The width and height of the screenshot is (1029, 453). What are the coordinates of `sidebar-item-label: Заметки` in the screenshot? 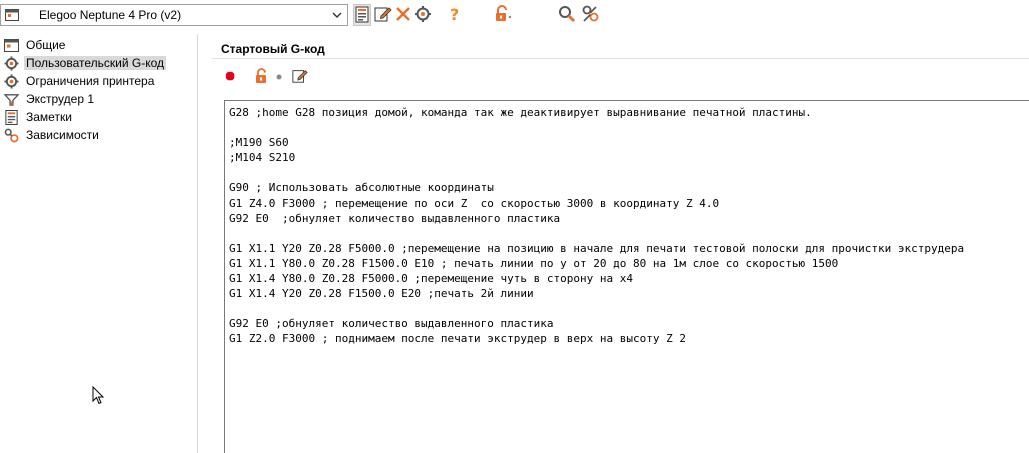 It's located at (49, 117).